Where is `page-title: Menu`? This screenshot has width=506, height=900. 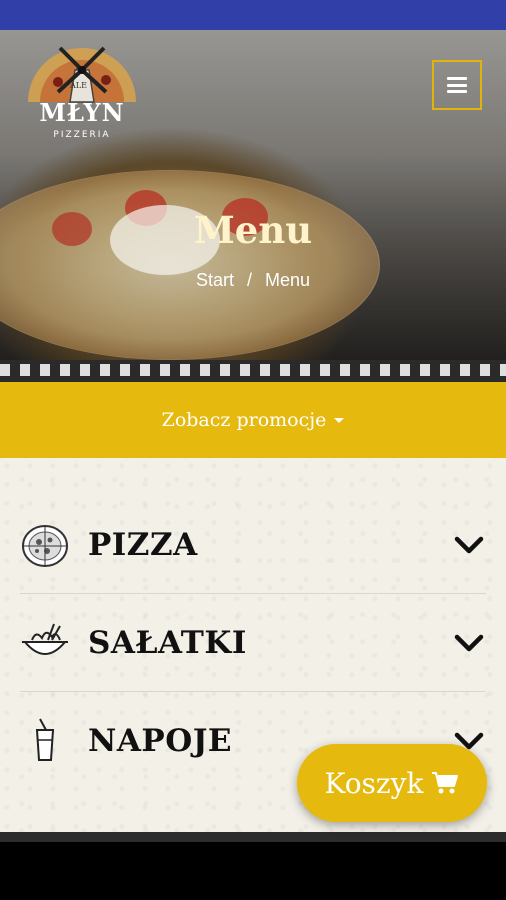 page-title: Menu is located at coordinates (253, 230).